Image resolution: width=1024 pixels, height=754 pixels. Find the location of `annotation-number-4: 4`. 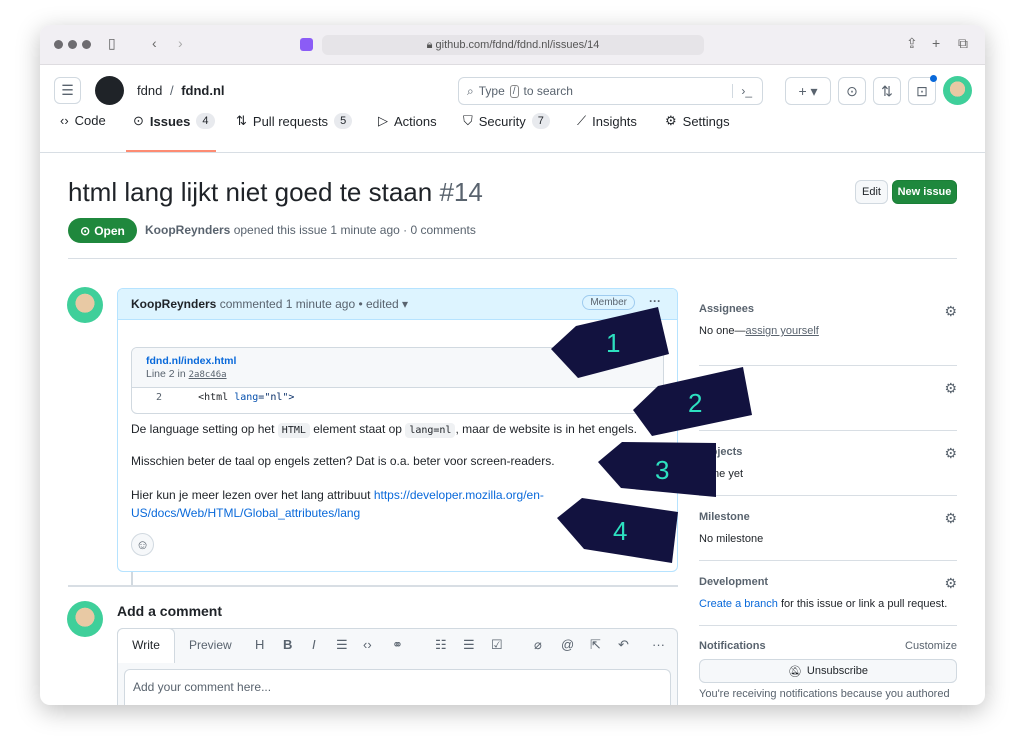

annotation-number-4: 4 is located at coordinates (620, 531).